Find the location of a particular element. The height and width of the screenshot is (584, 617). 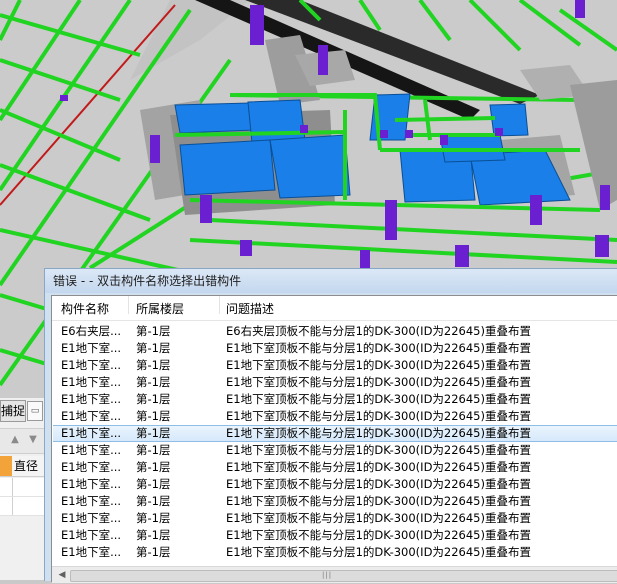

left-side-panel: 捕捉 ▭ ▲ ▼ 直径 is located at coordinates (22, 489).